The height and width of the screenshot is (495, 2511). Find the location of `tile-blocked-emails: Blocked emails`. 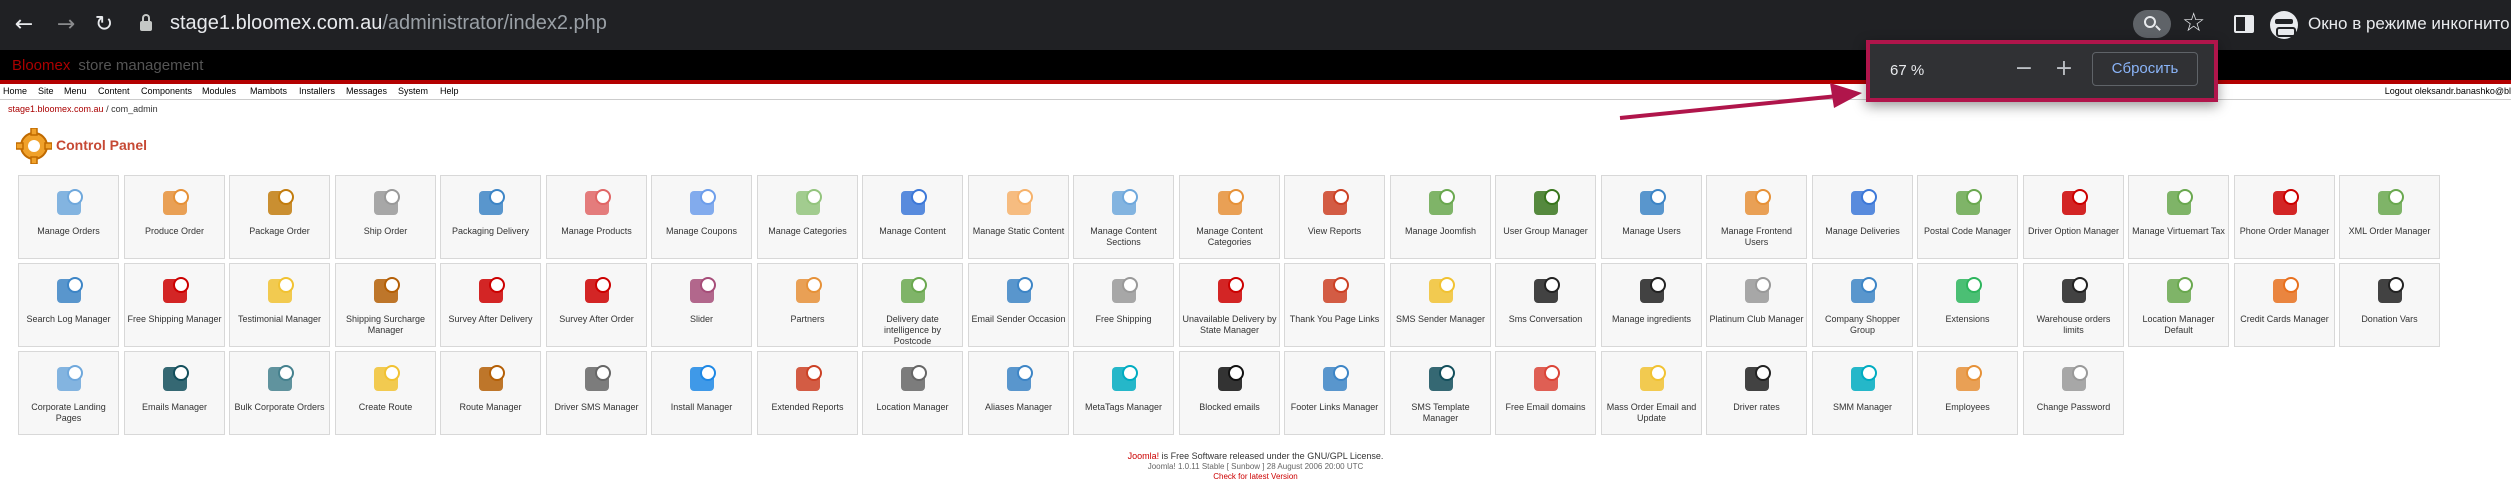

tile-blocked-emails: Blocked emails is located at coordinates (1229, 393).